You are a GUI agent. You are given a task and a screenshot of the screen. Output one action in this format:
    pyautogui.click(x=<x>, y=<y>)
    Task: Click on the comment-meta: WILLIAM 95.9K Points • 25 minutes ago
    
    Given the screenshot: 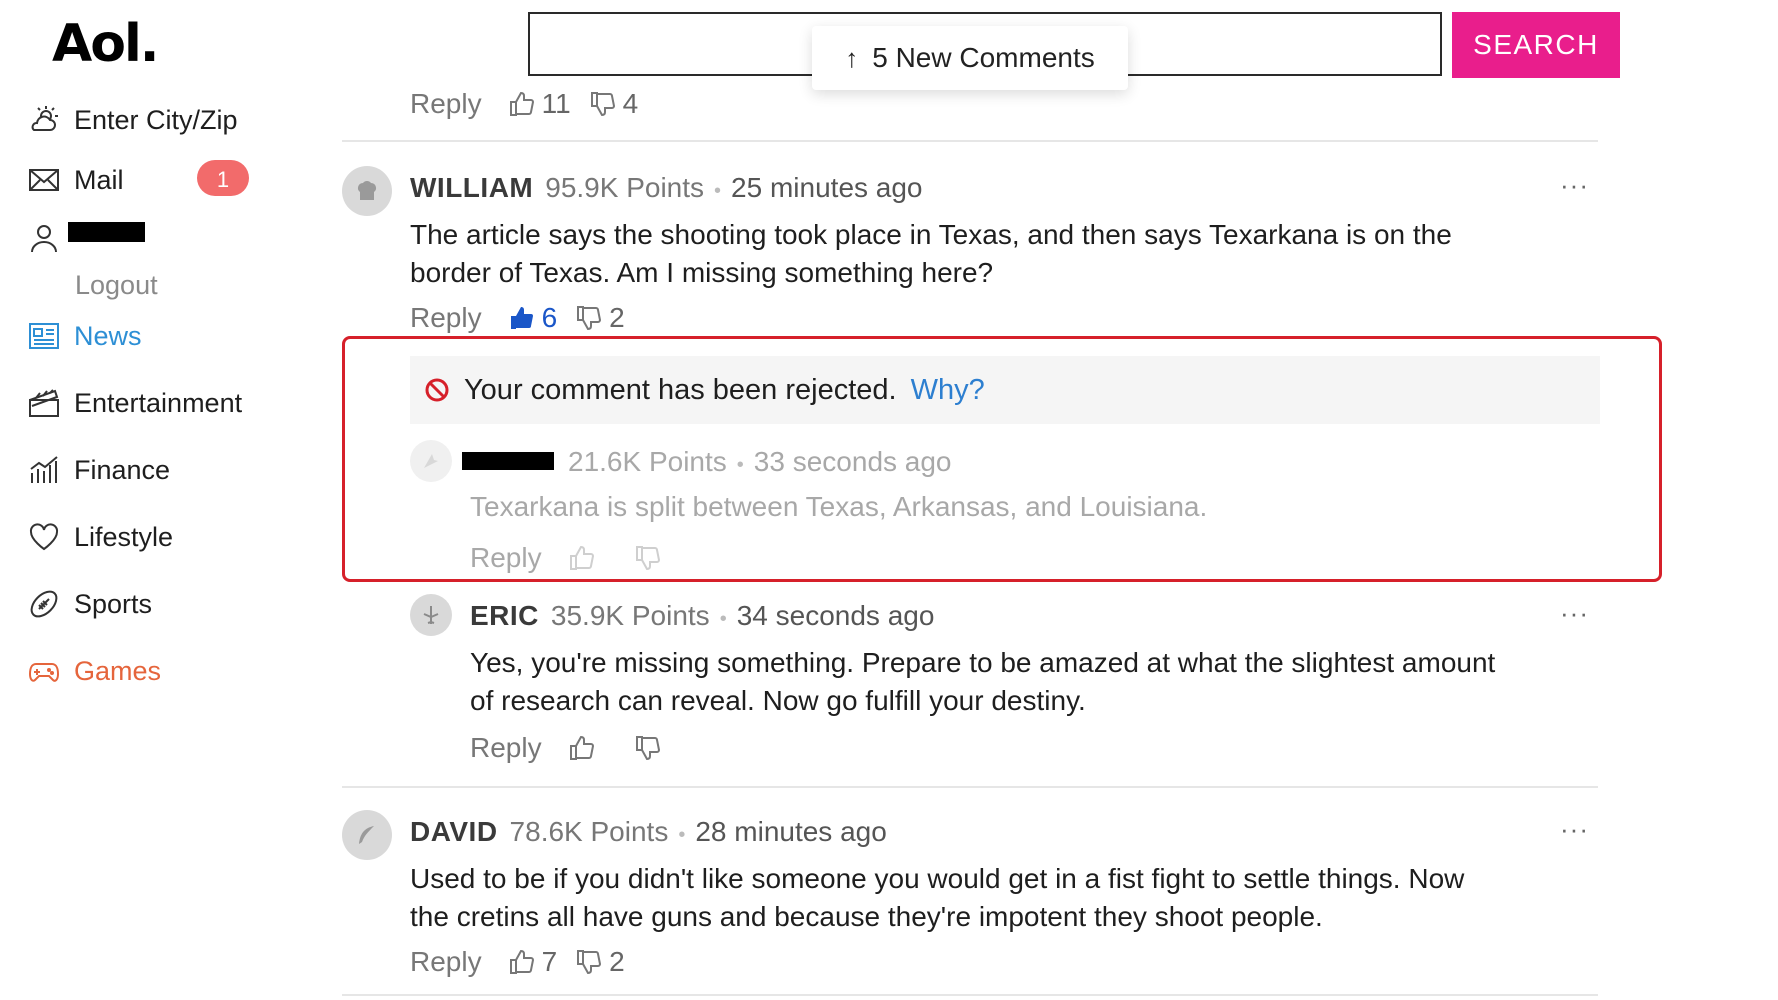 What is the action you would take?
    pyautogui.click(x=666, y=188)
    